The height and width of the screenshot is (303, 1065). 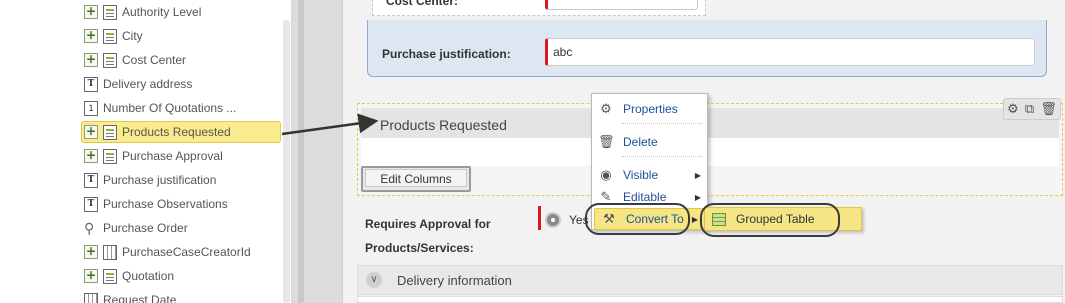 I want to click on convert-icon: ⧉, so click(x=1029, y=109).